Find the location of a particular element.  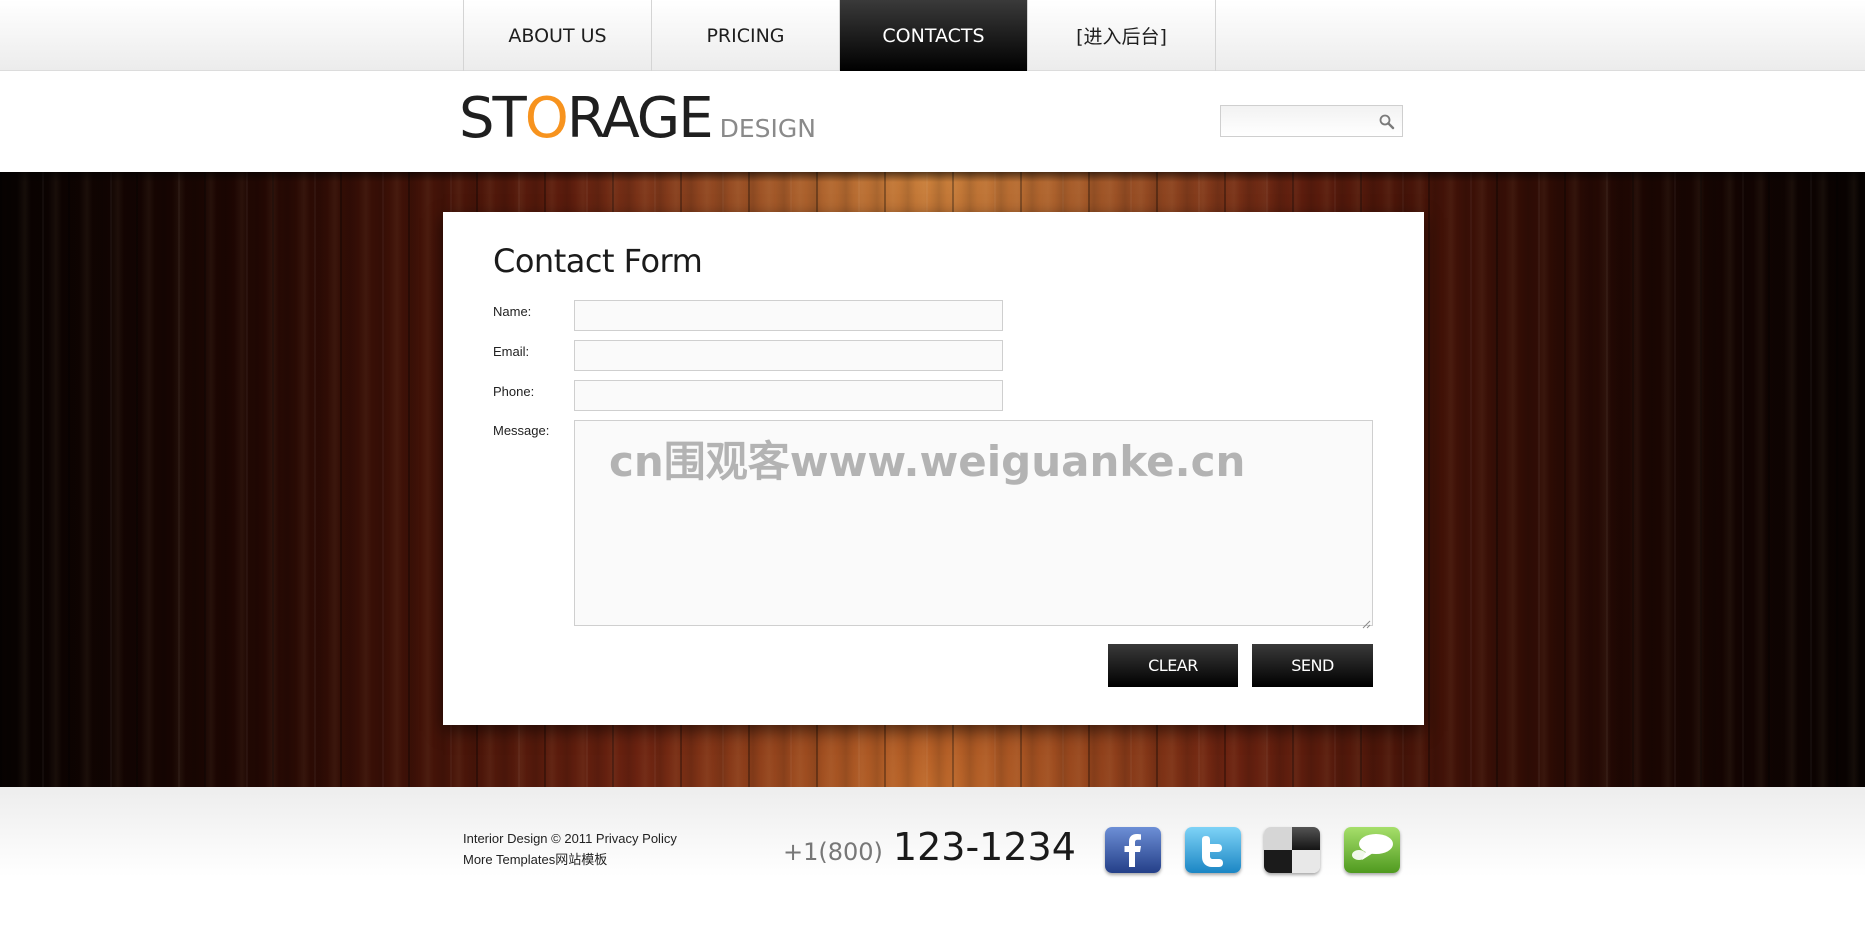

chat-icon is located at coordinates (1372, 850).